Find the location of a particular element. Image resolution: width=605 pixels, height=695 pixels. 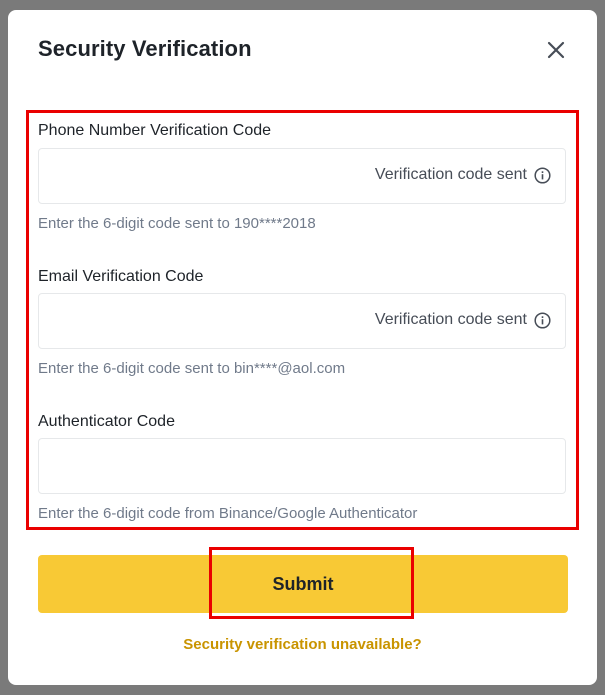

phone-code-field: Verification code sent is located at coordinates (302, 176).